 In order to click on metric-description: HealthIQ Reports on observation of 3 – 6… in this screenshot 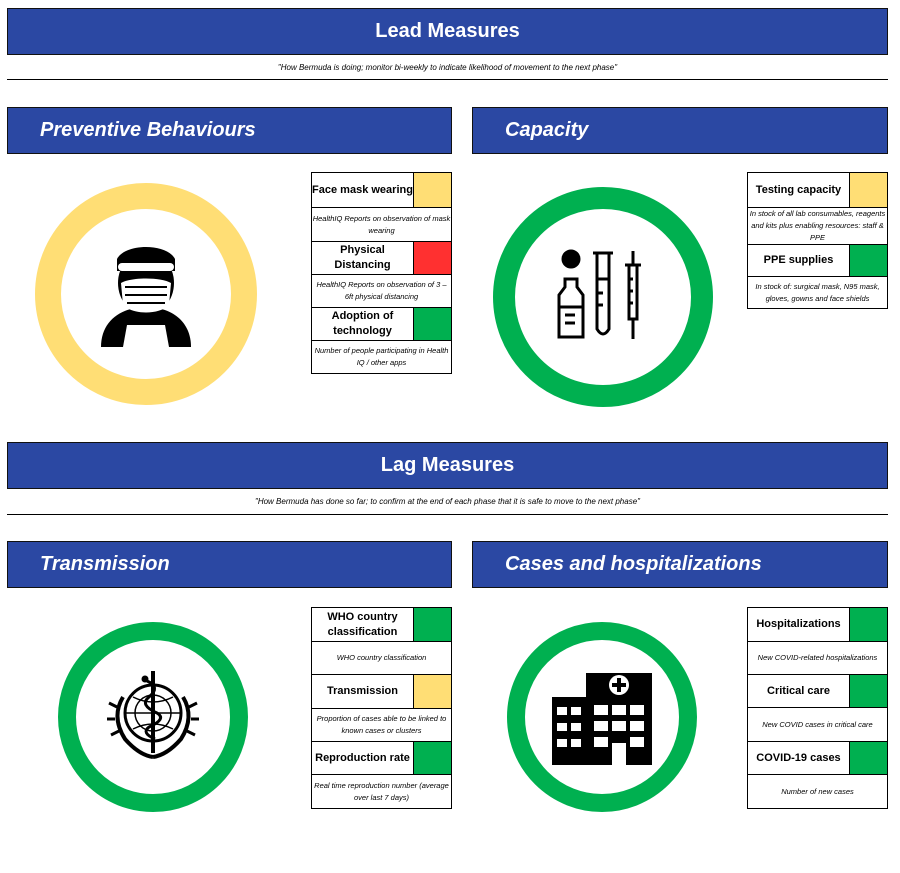, I will do `click(381, 291)`.